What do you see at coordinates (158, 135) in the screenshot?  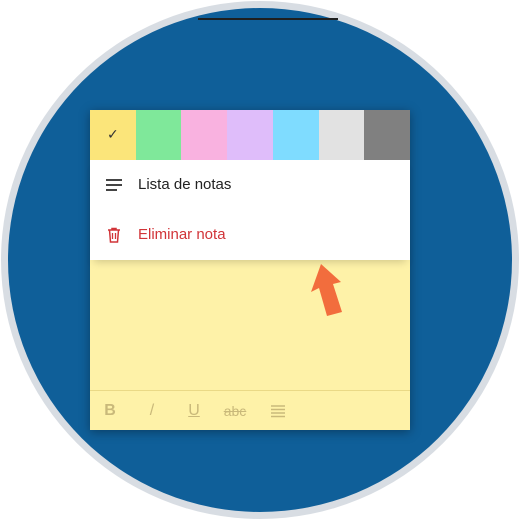 I see `swatch-green` at bounding box center [158, 135].